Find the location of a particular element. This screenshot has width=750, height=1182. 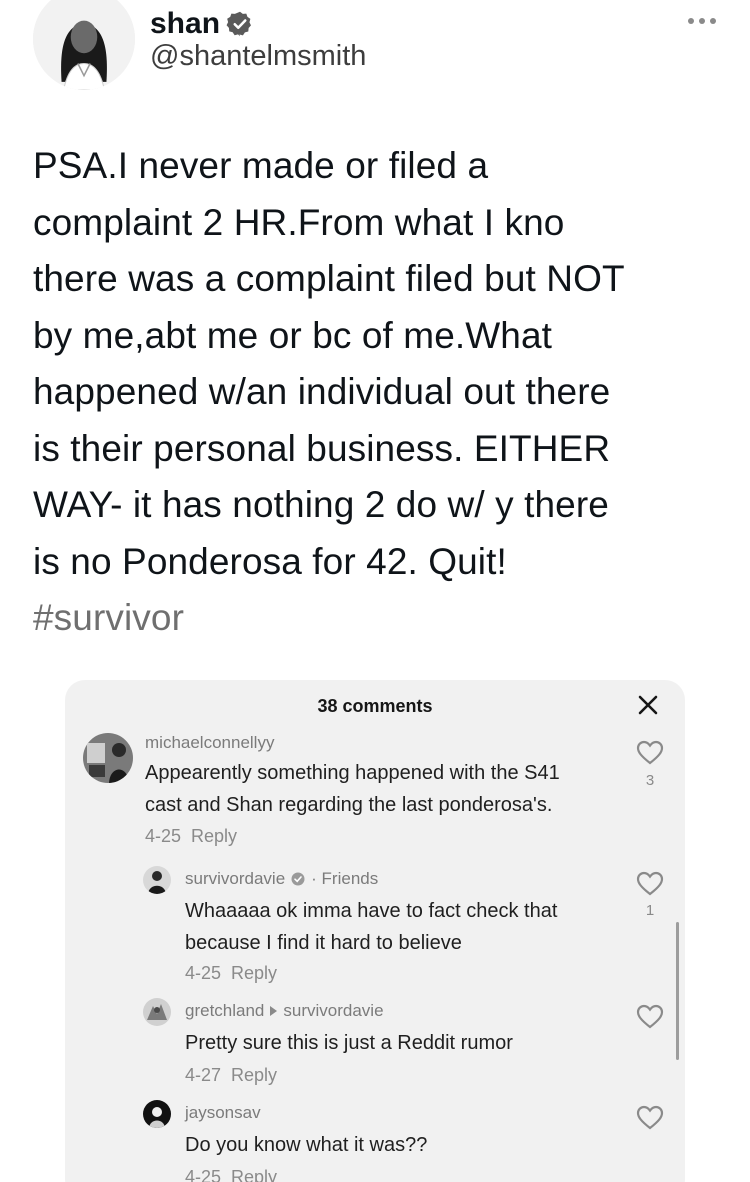

comment-username: jaysonsav is located at coordinates (223, 1113).